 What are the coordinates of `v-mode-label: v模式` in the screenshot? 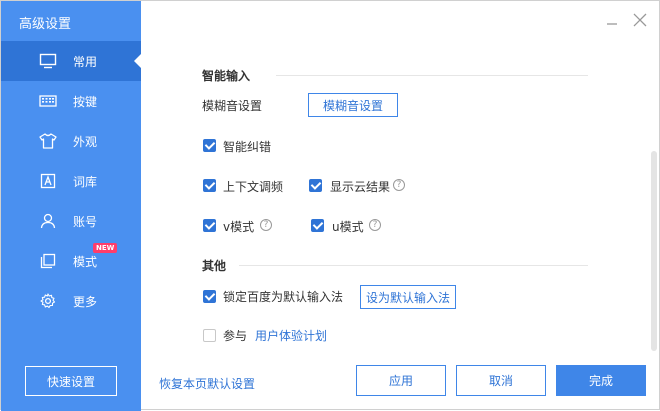 It's located at (239, 227).